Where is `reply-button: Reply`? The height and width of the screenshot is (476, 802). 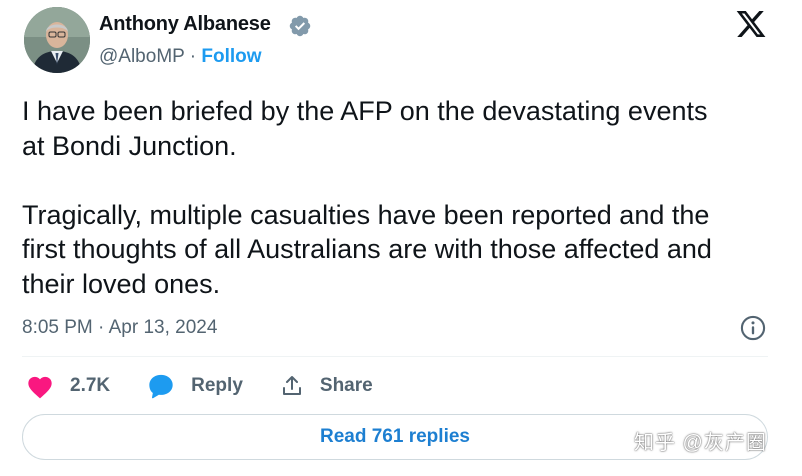 reply-button: Reply is located at coordinates (195, 386).